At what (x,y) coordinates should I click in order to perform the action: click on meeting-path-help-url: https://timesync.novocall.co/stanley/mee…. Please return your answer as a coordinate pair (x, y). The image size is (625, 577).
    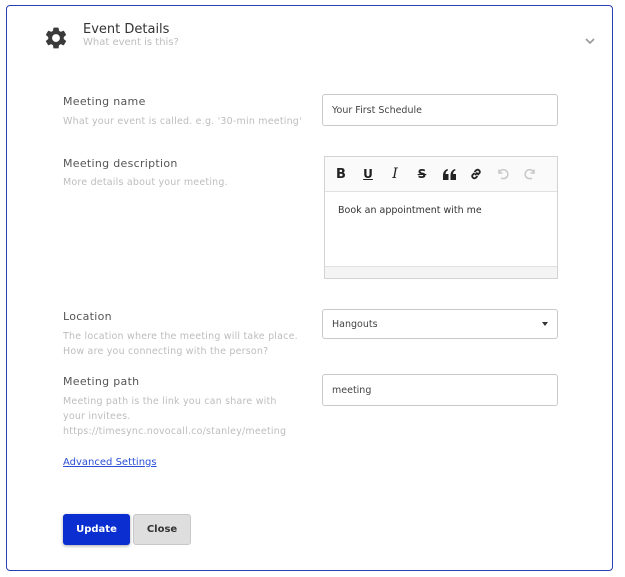
    Looking at the image, I should click on (175, 431).